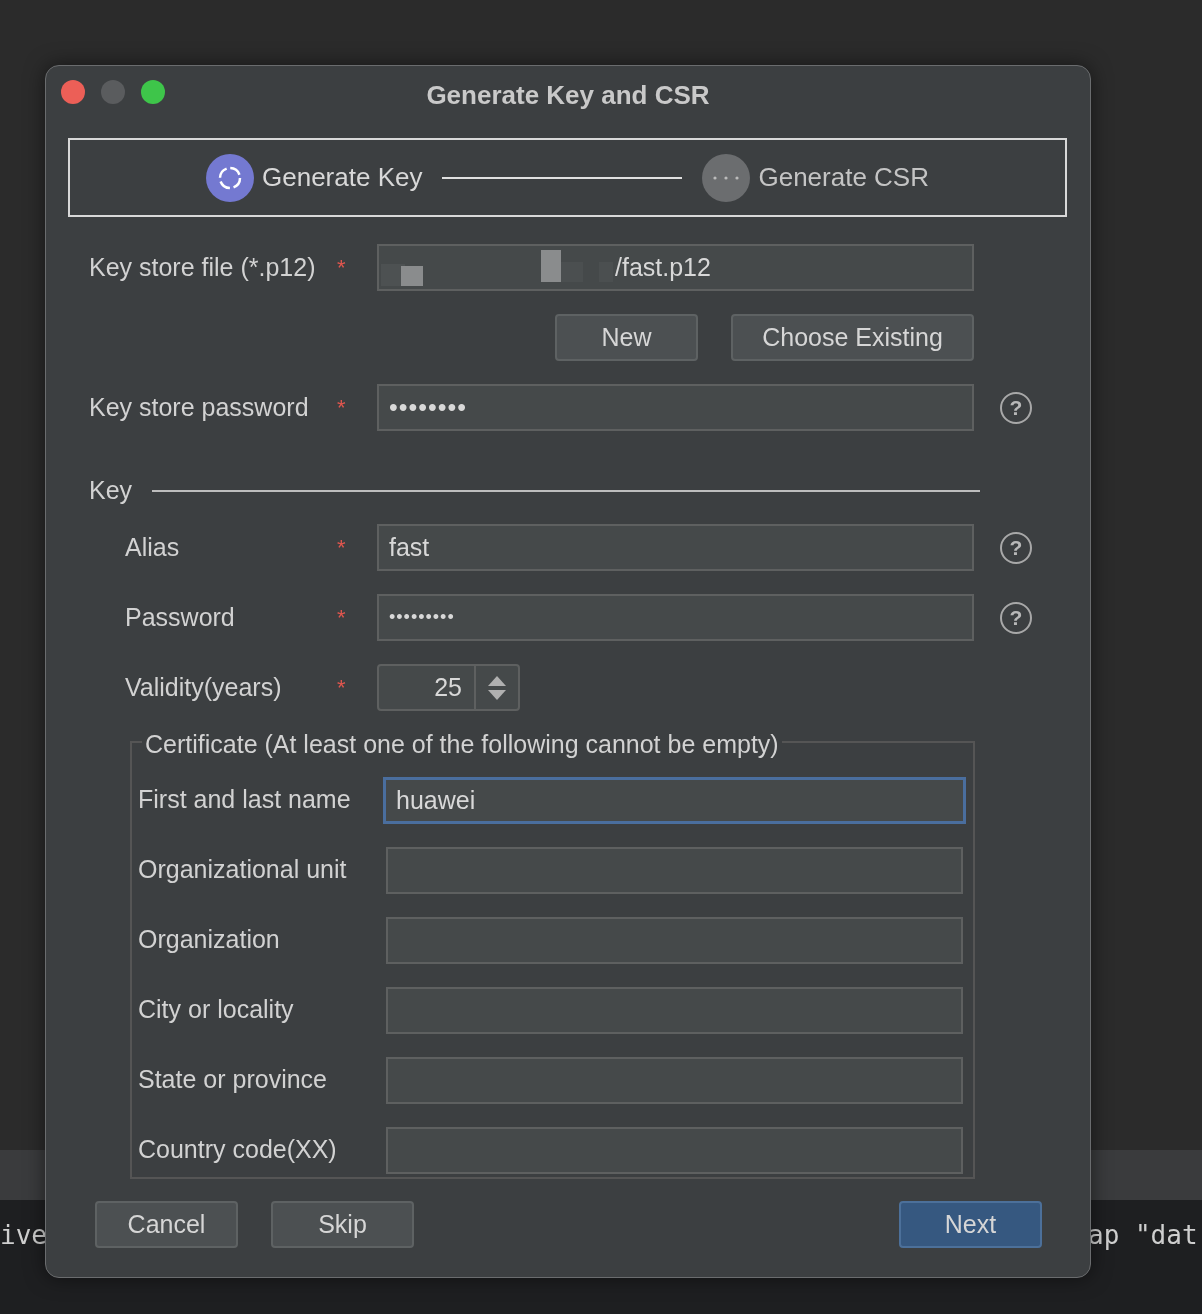 The image size is (1202, 1314). Describe the element at coordinates (203, 267) in the screenshot. I see `field-label: Key store file (*.p12)` at that location.